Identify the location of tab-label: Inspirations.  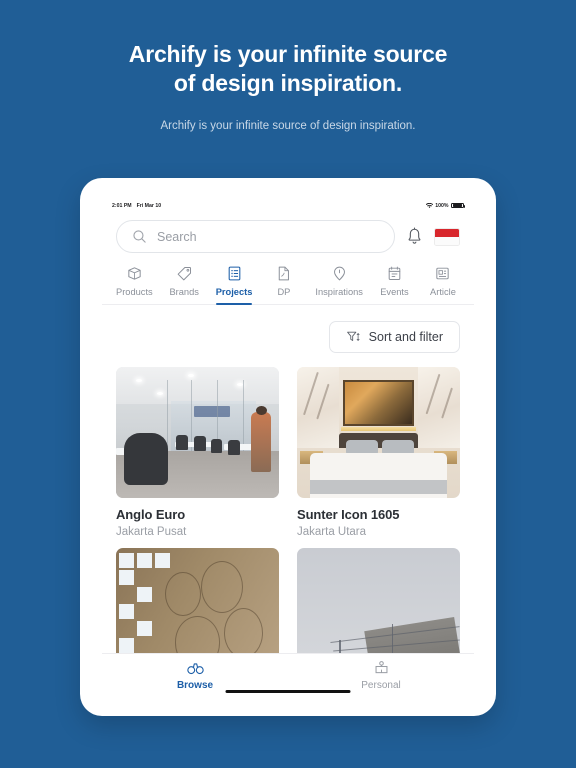
(339, 292).